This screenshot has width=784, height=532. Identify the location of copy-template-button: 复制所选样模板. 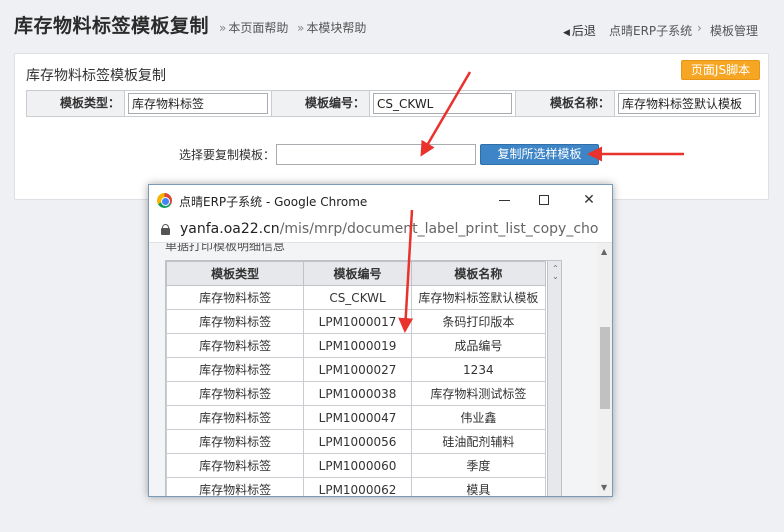
(539, 154).